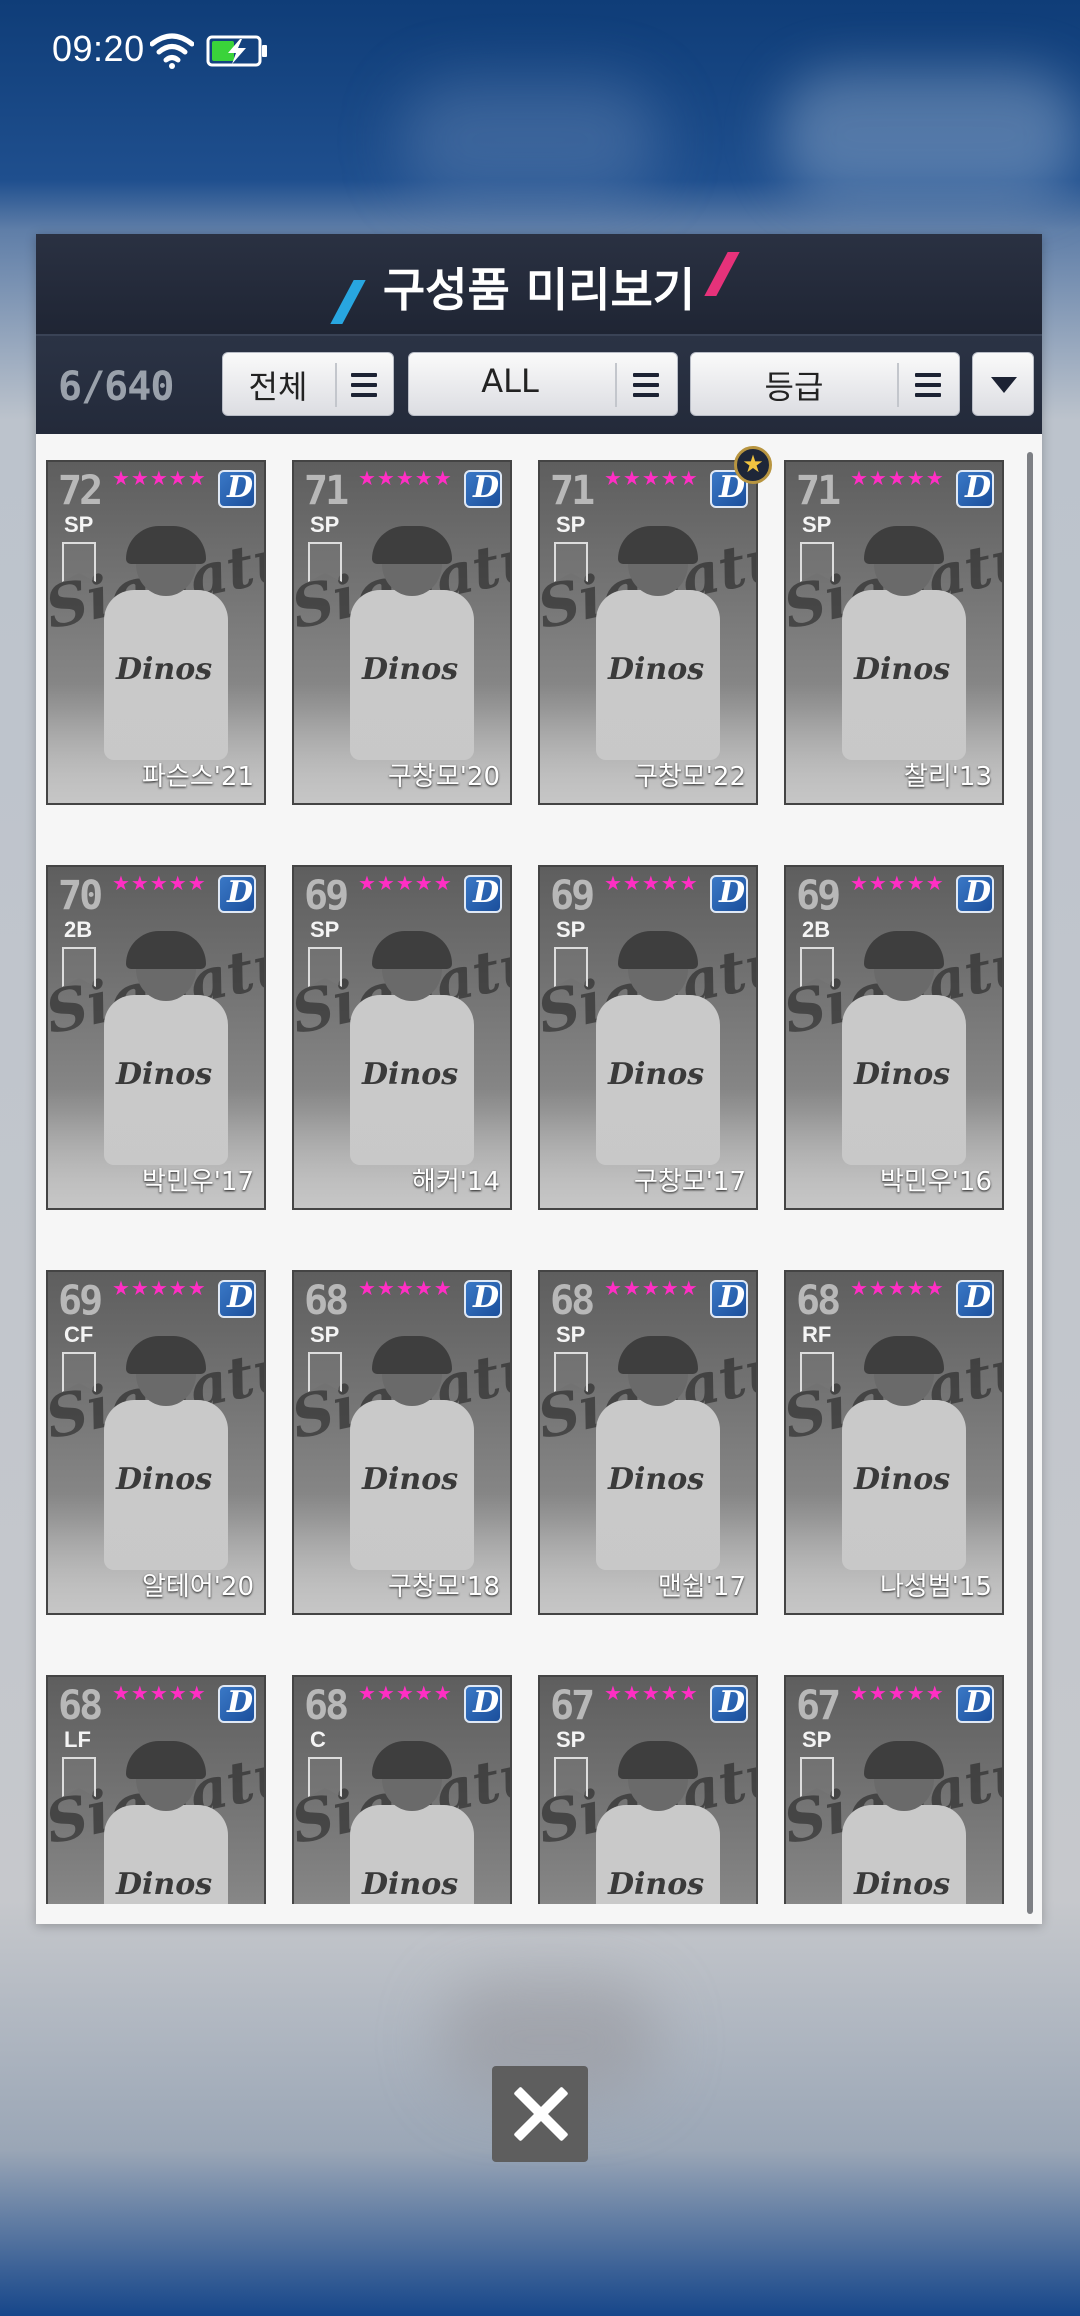  What do you see at coordinates (540, 2114) in the screenshot?
I see `close-button` at bounding box center [540, 2114].